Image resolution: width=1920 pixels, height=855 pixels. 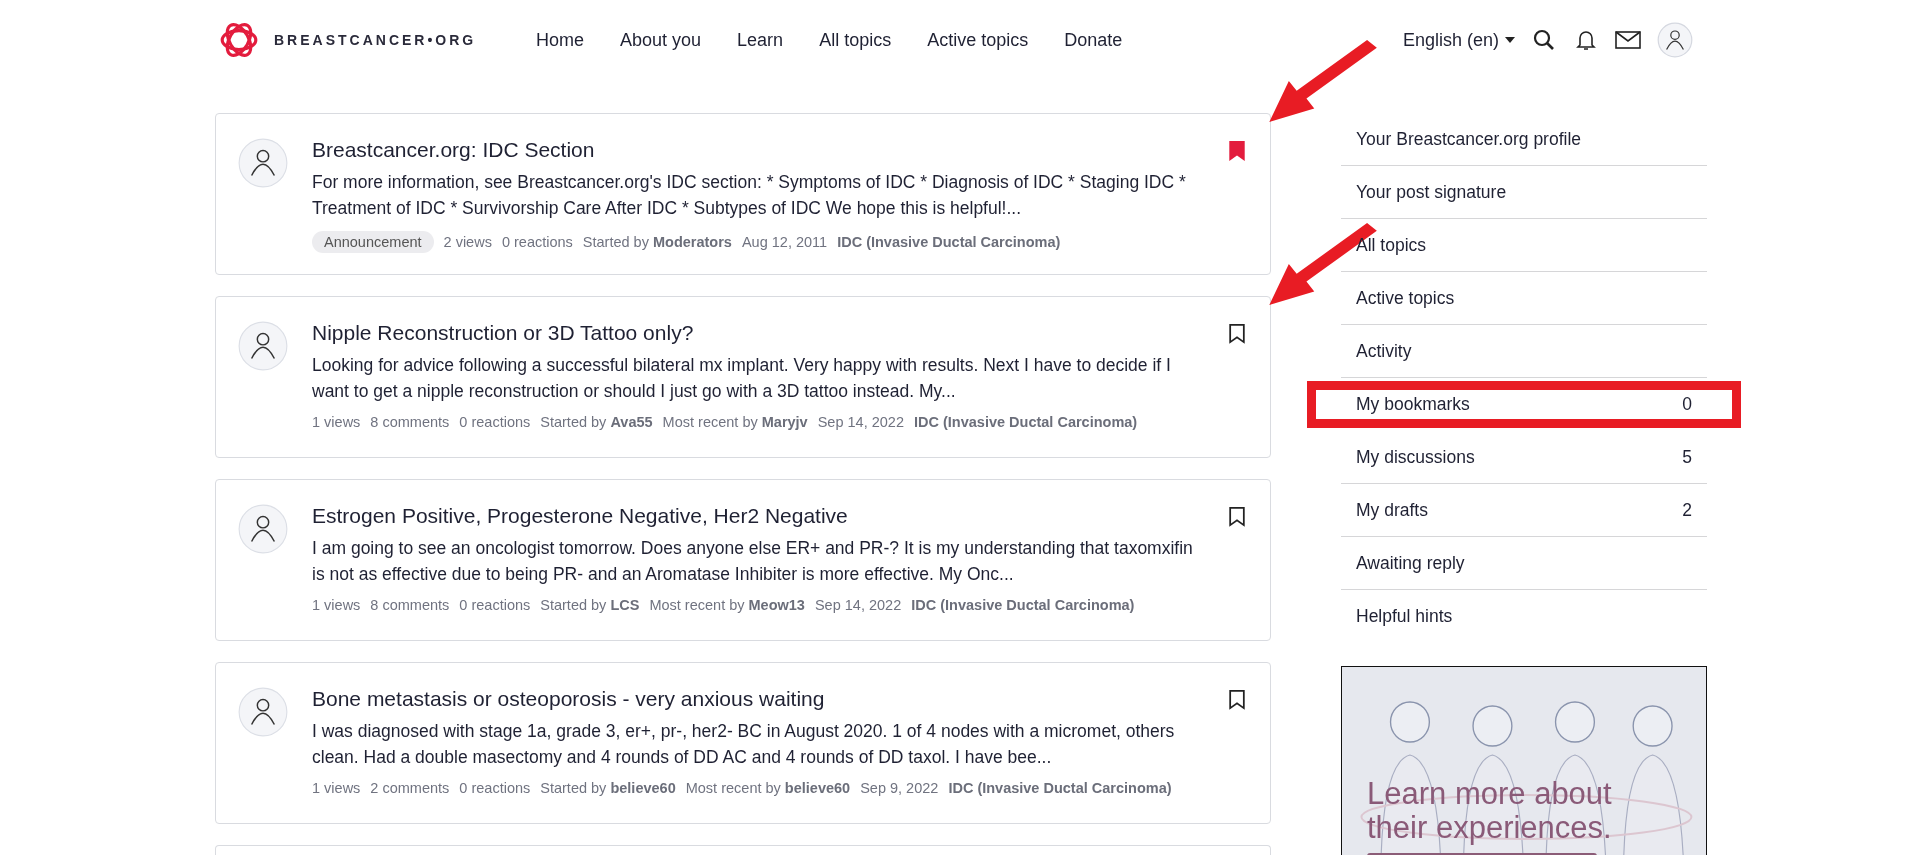 I want to click on nav-link: Donate, so click(x=1093, y=40).